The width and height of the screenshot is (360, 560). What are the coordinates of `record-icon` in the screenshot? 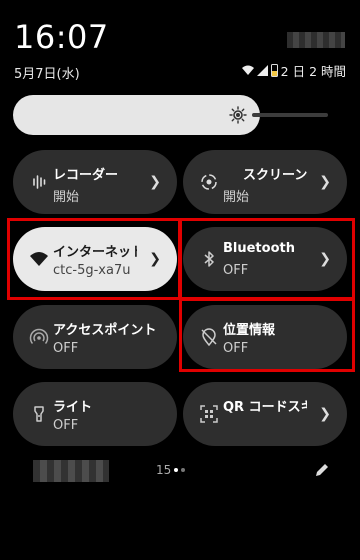 It's located at (209, 182).